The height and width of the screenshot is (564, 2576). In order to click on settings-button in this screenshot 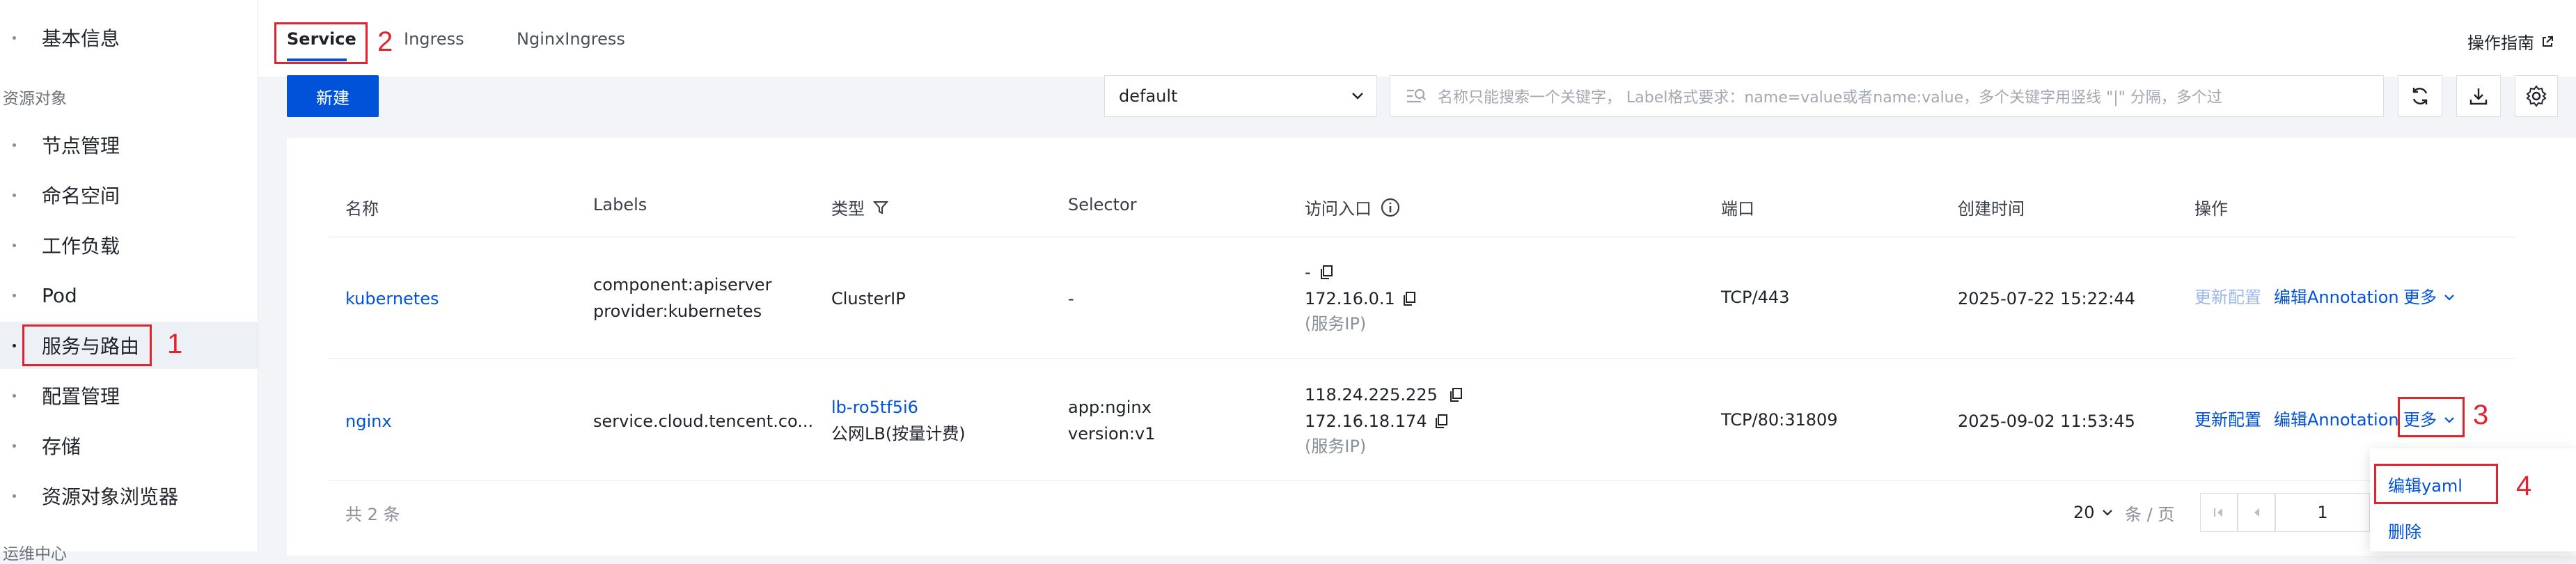, I will do `click(2536, 96)`.